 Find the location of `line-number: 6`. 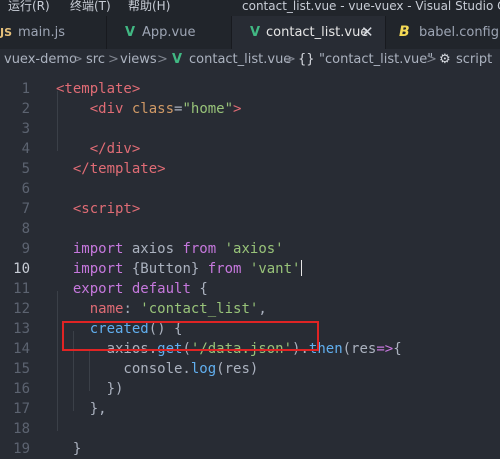

line-number: 6 is located at coordinates (25, 189).